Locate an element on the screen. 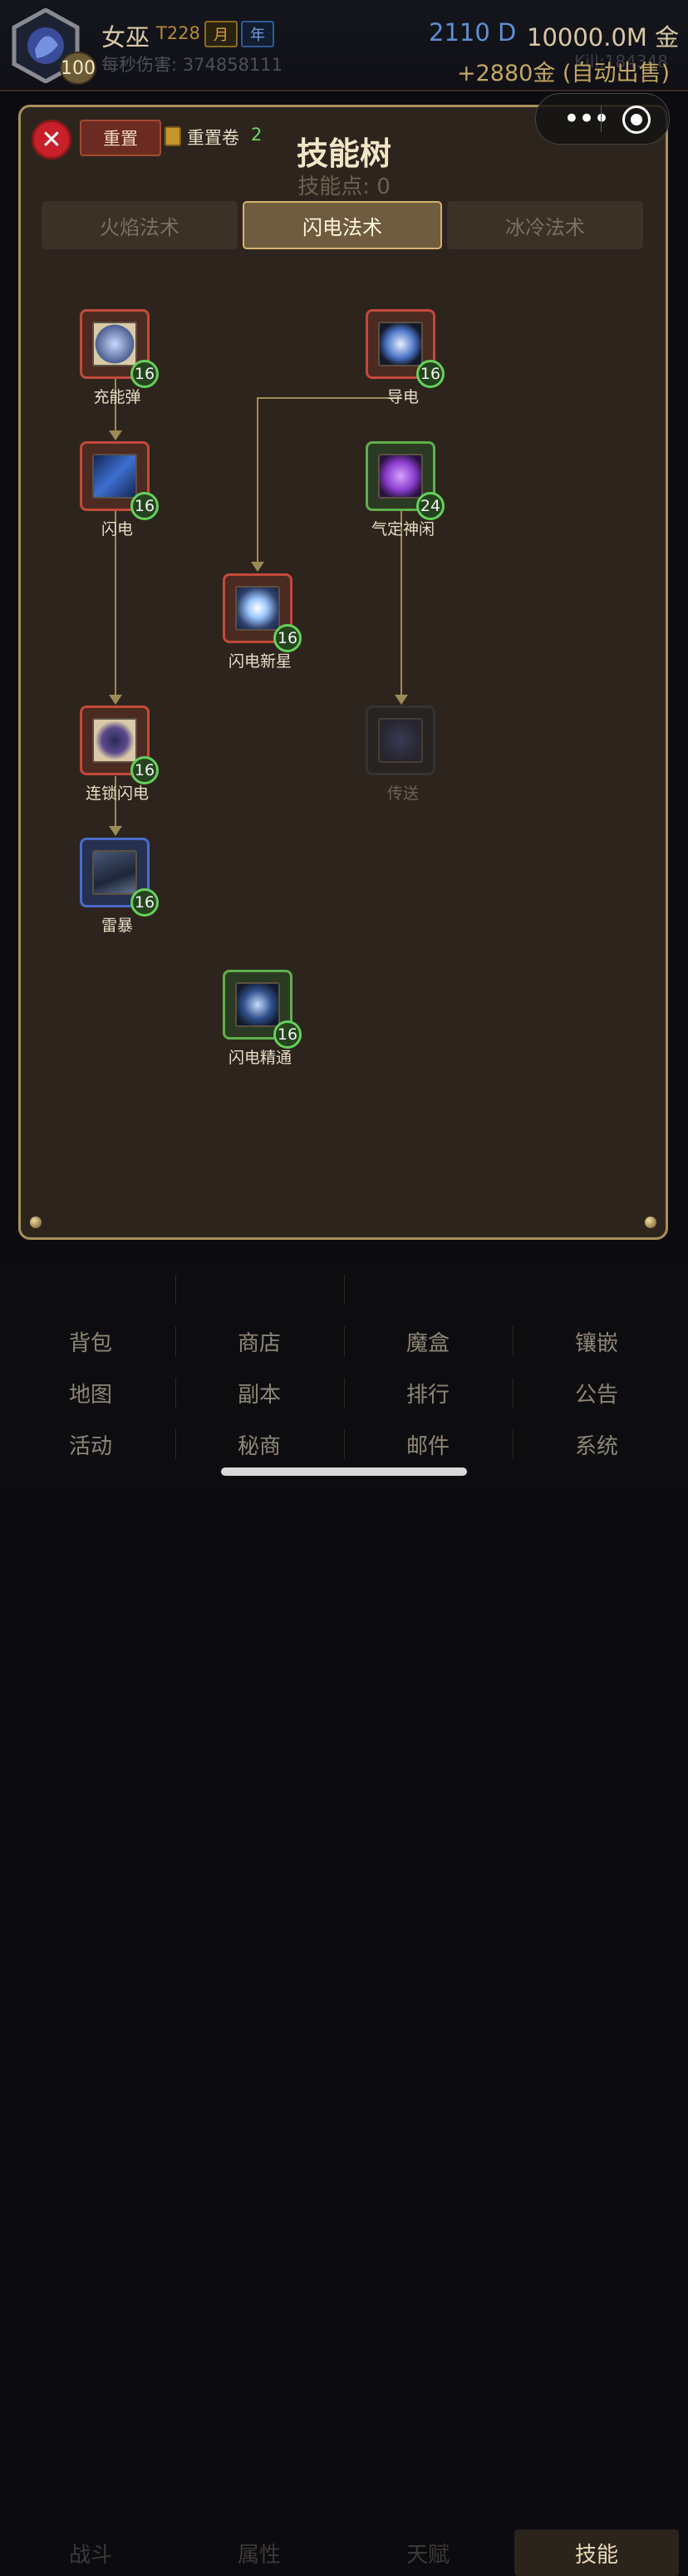 This screenshot has height=2576, width=688. skill-level-badge: 24 is located at coordinates (430, 506).